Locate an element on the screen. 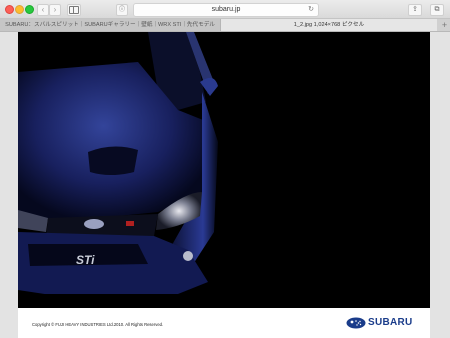  subaru-stars-icon is located at coordinates (356, 323).